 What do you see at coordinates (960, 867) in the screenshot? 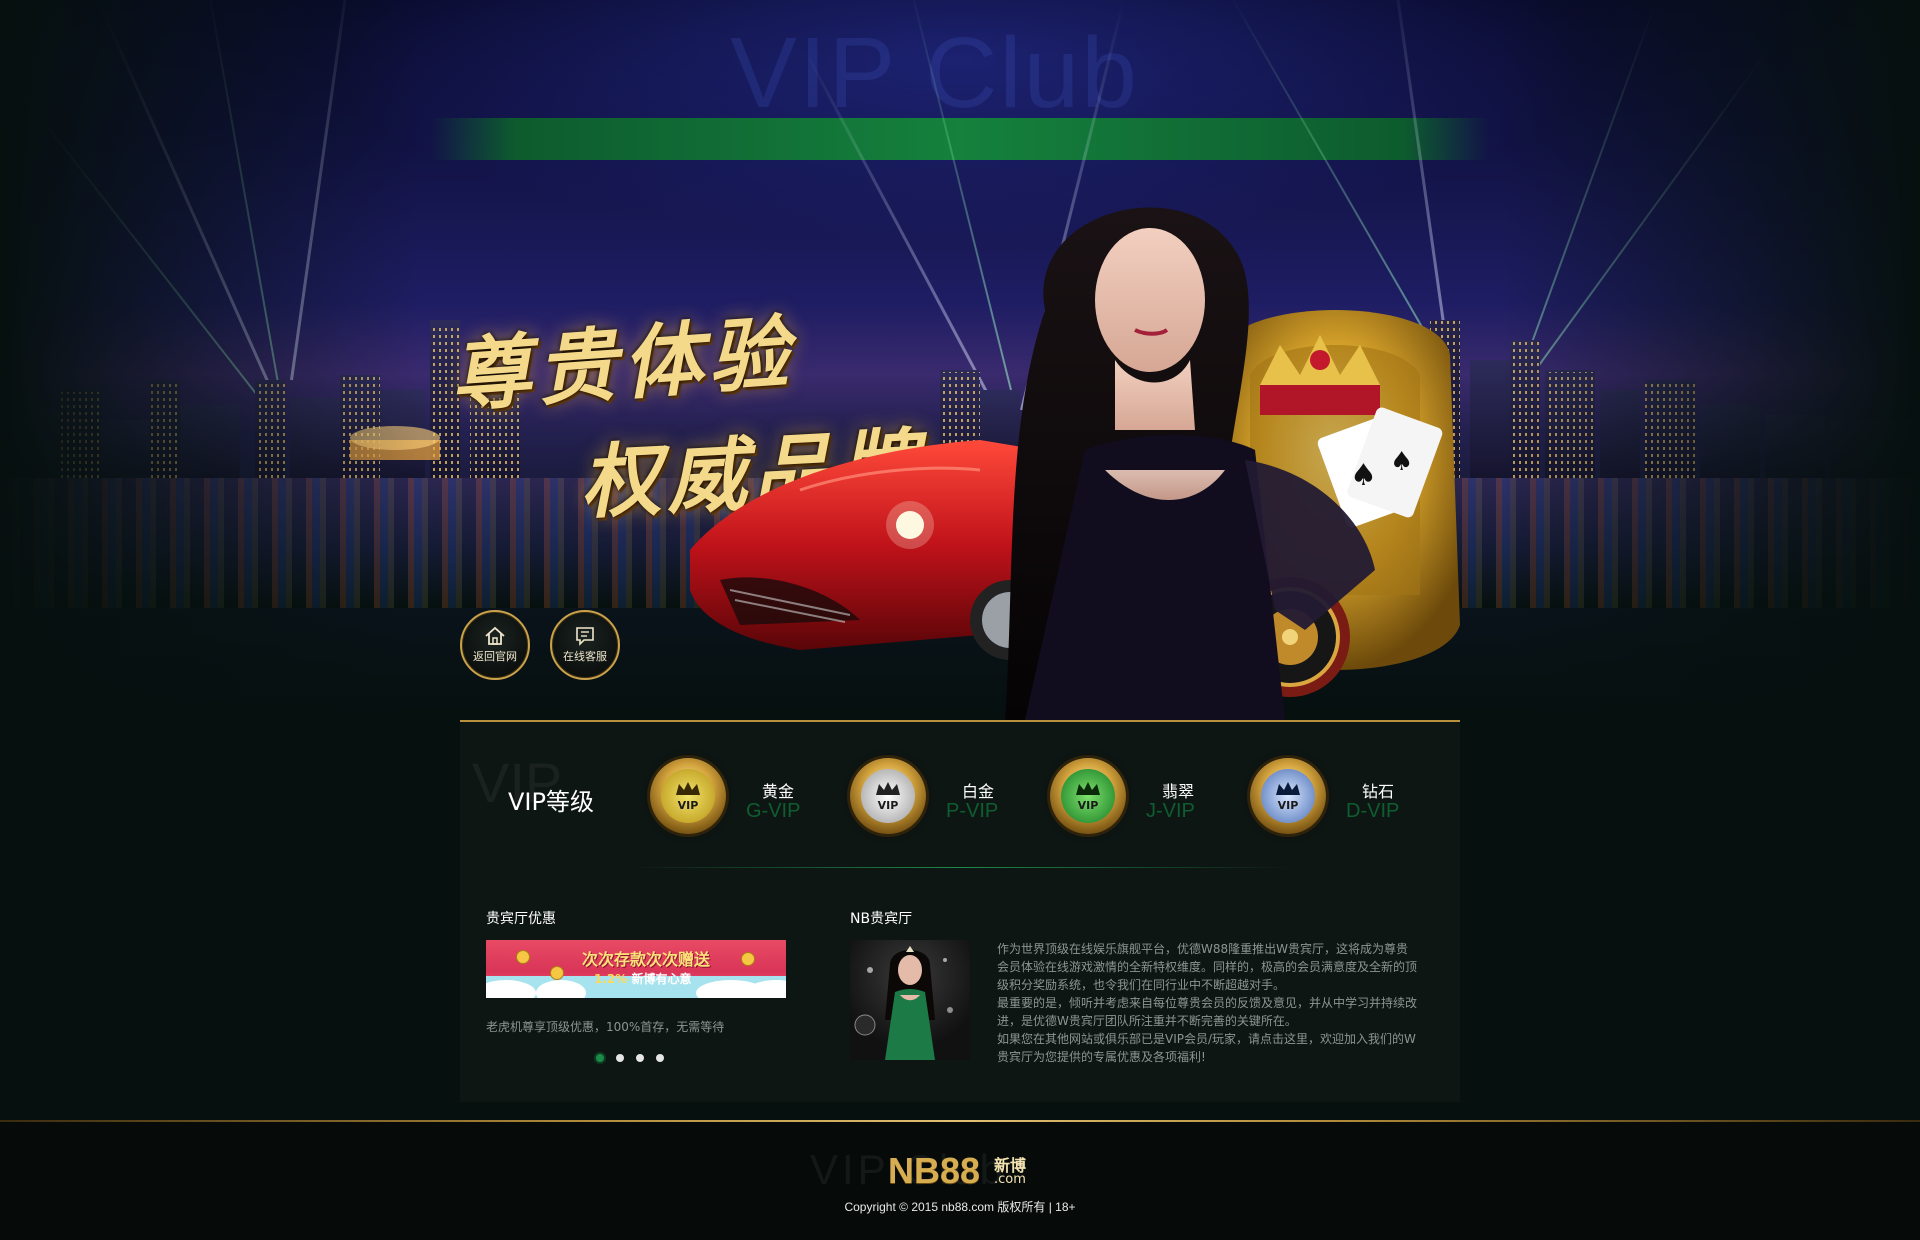
I see `section-divider` at bounding box center [960, 867].